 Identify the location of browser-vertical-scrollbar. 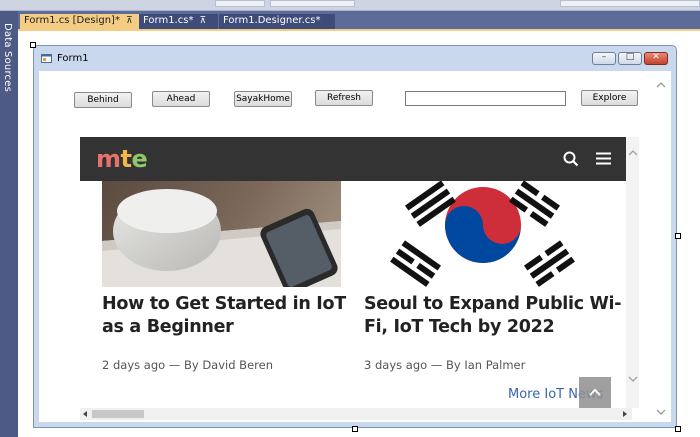
(632, 272).